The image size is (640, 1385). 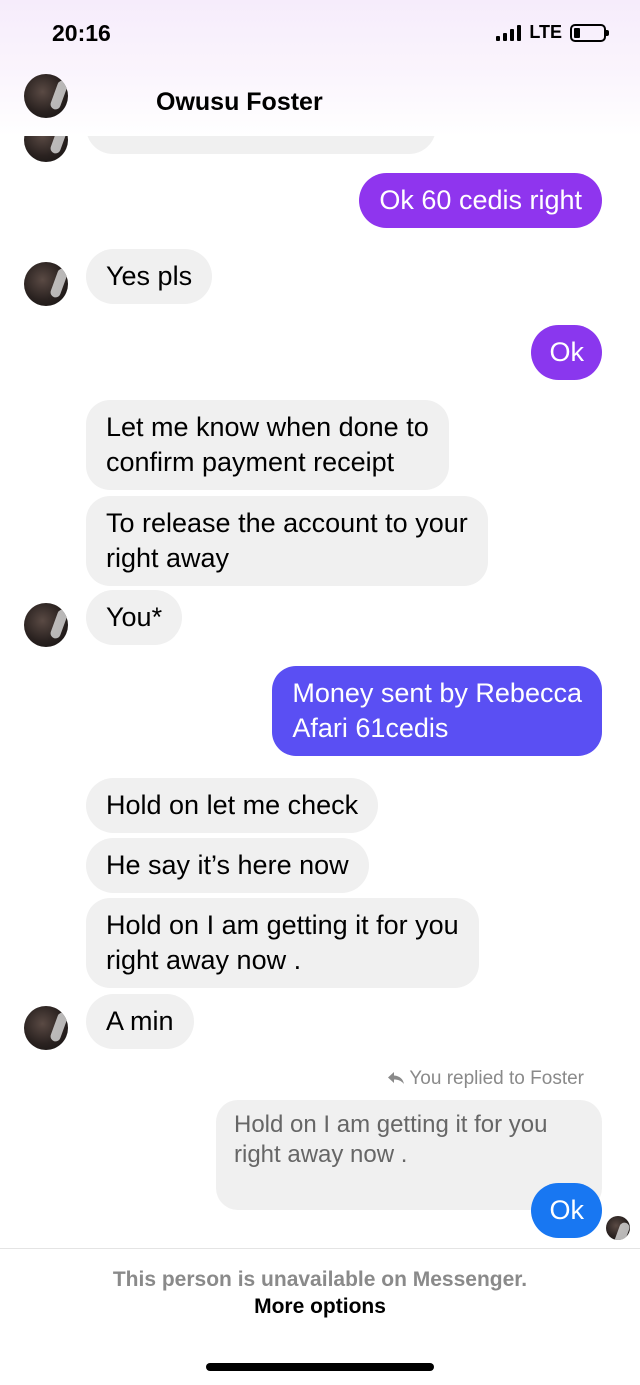 What do you see at coordinates (168, 558) in the screenshot?
I see `message-text-line: right away` at bounding box center [168, 558].